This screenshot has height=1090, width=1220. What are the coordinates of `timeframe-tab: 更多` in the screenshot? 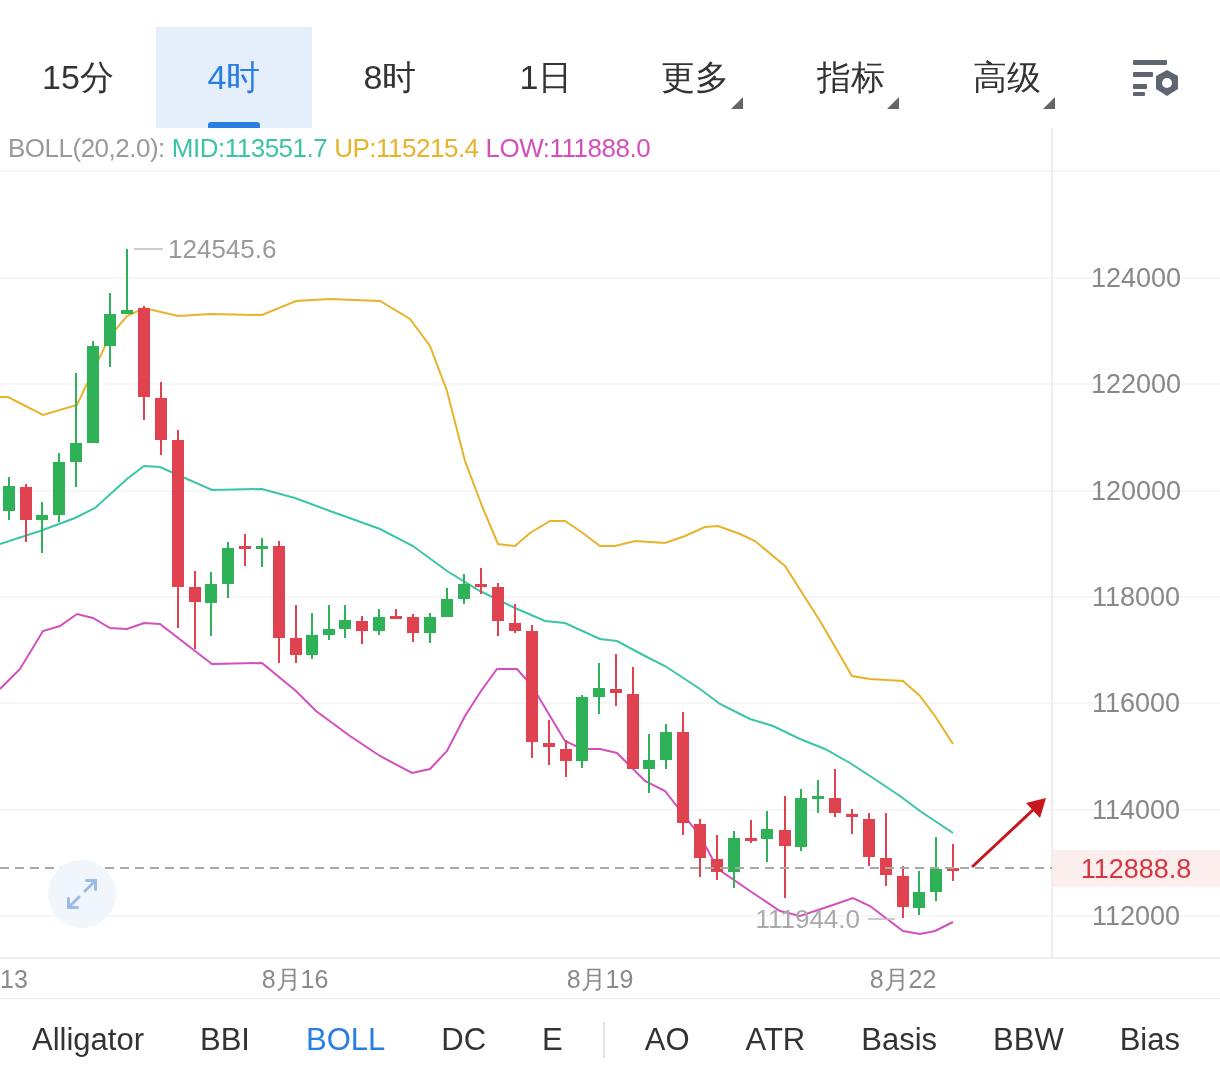 It's located at (702, 77).